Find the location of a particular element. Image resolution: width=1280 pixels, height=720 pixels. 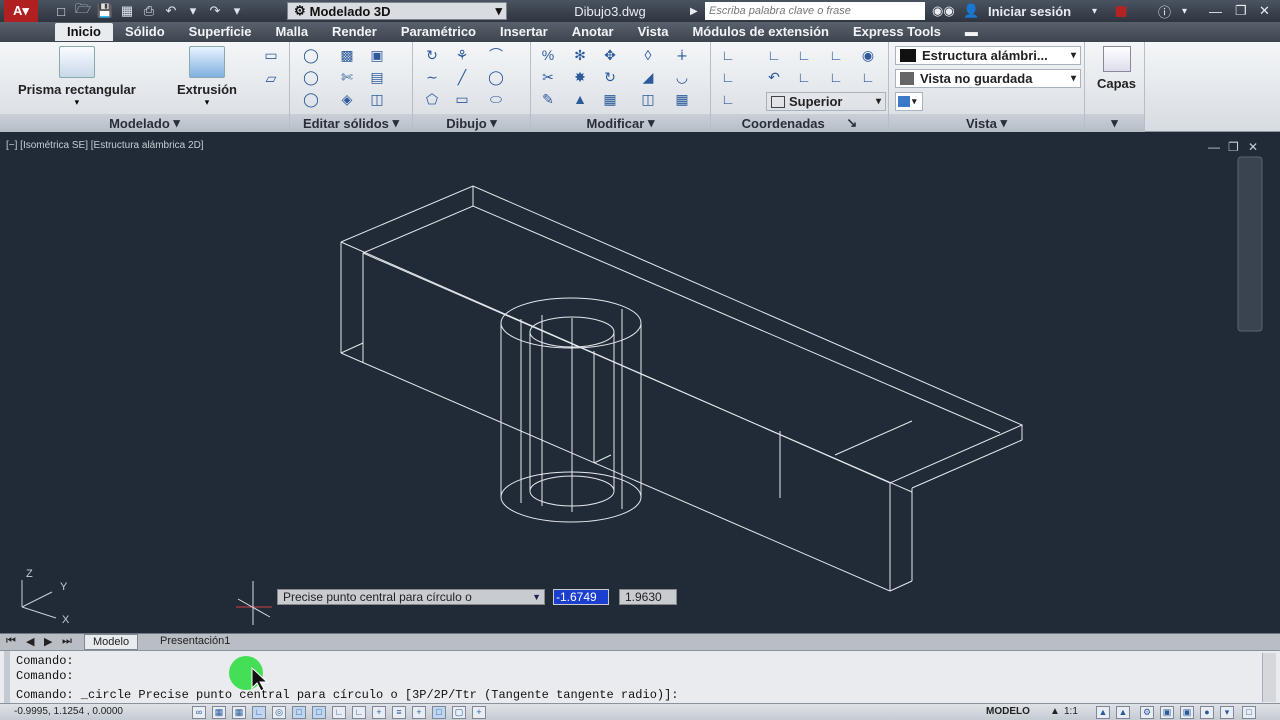

open-folder-icon: 🗁 is located at coordinates (83, 10).